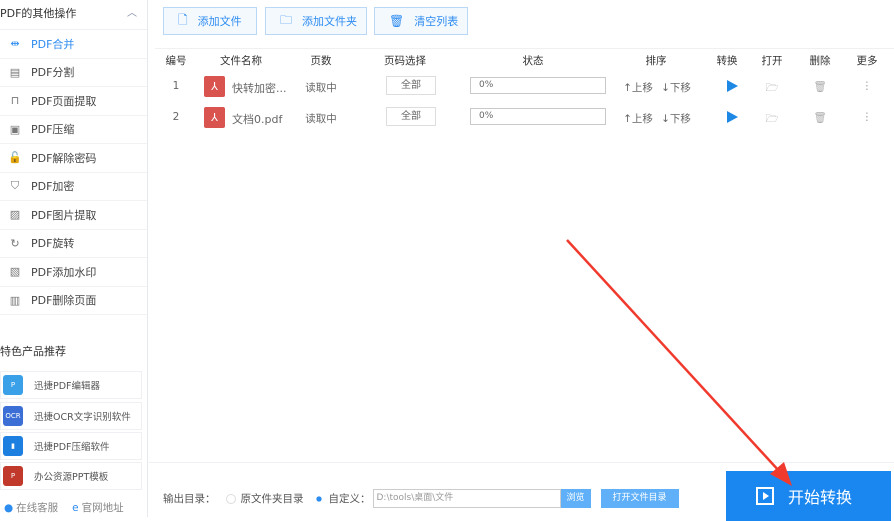 The height and width of the screenshot is (521, 894). I want to click on add-file-label: 添加文件, so click(219, 21).